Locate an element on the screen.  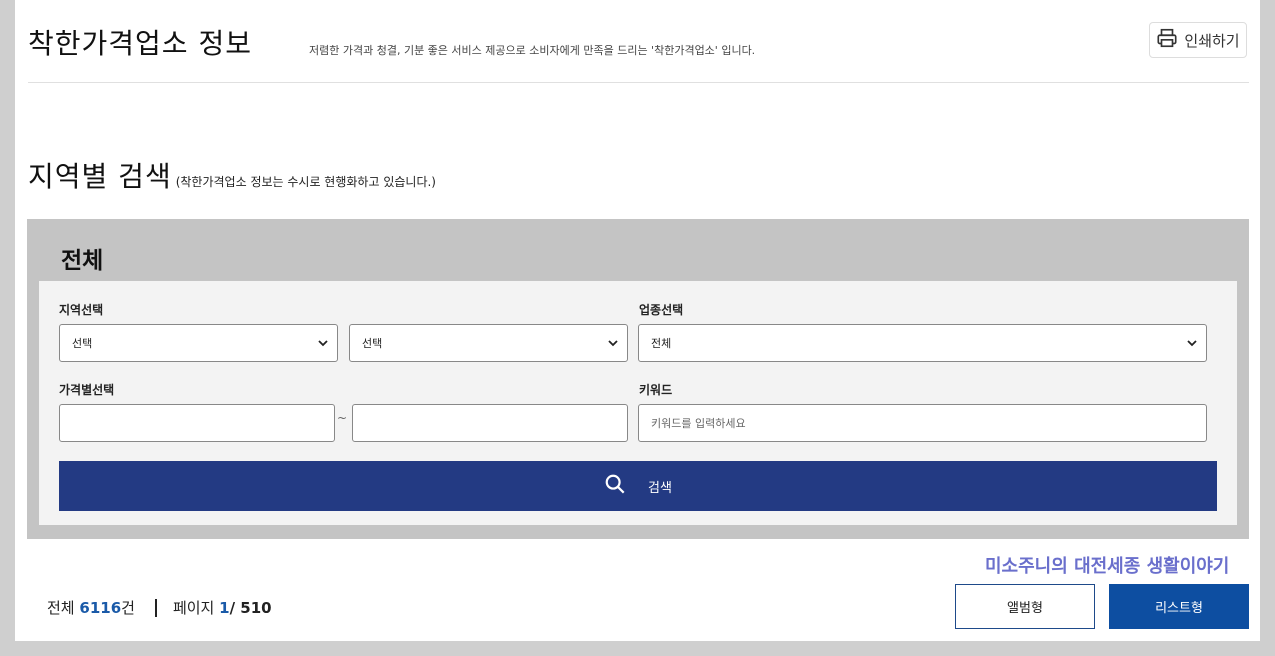
total-count: 6116 is located at coordinates (100, 607).